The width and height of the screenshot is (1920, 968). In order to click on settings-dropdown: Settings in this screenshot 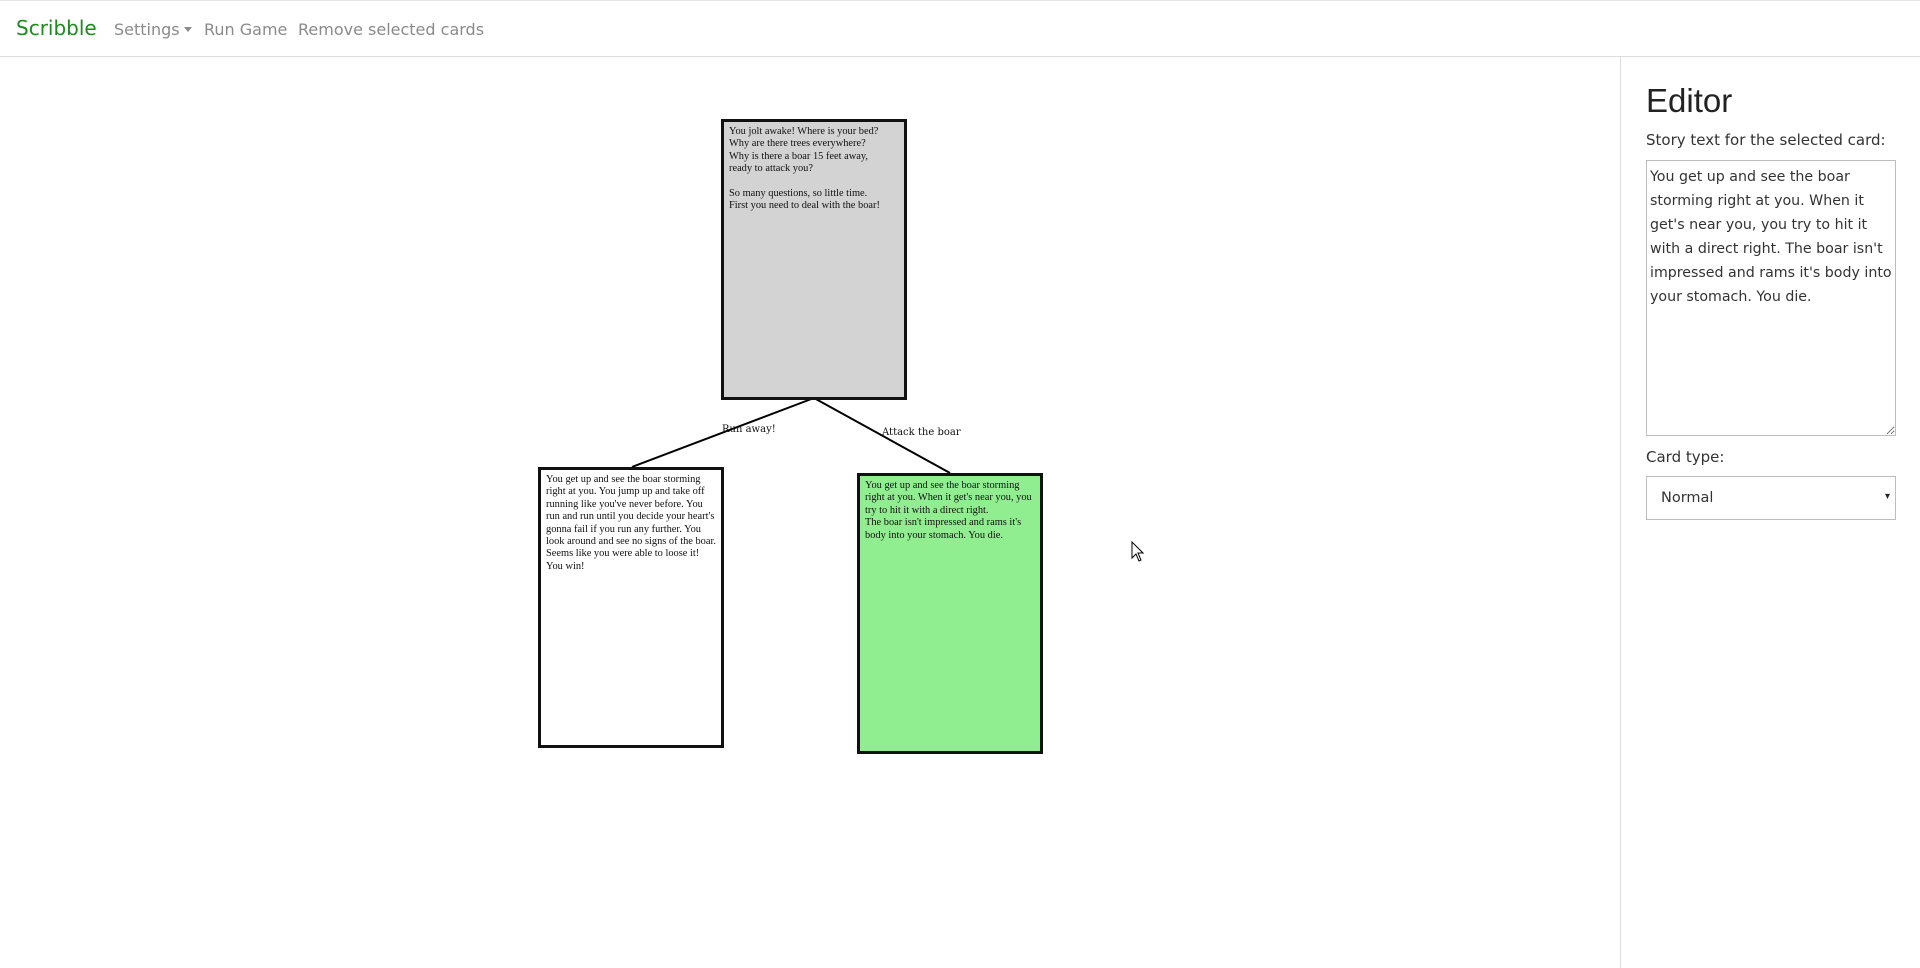, I will do `click(153, 29)`.